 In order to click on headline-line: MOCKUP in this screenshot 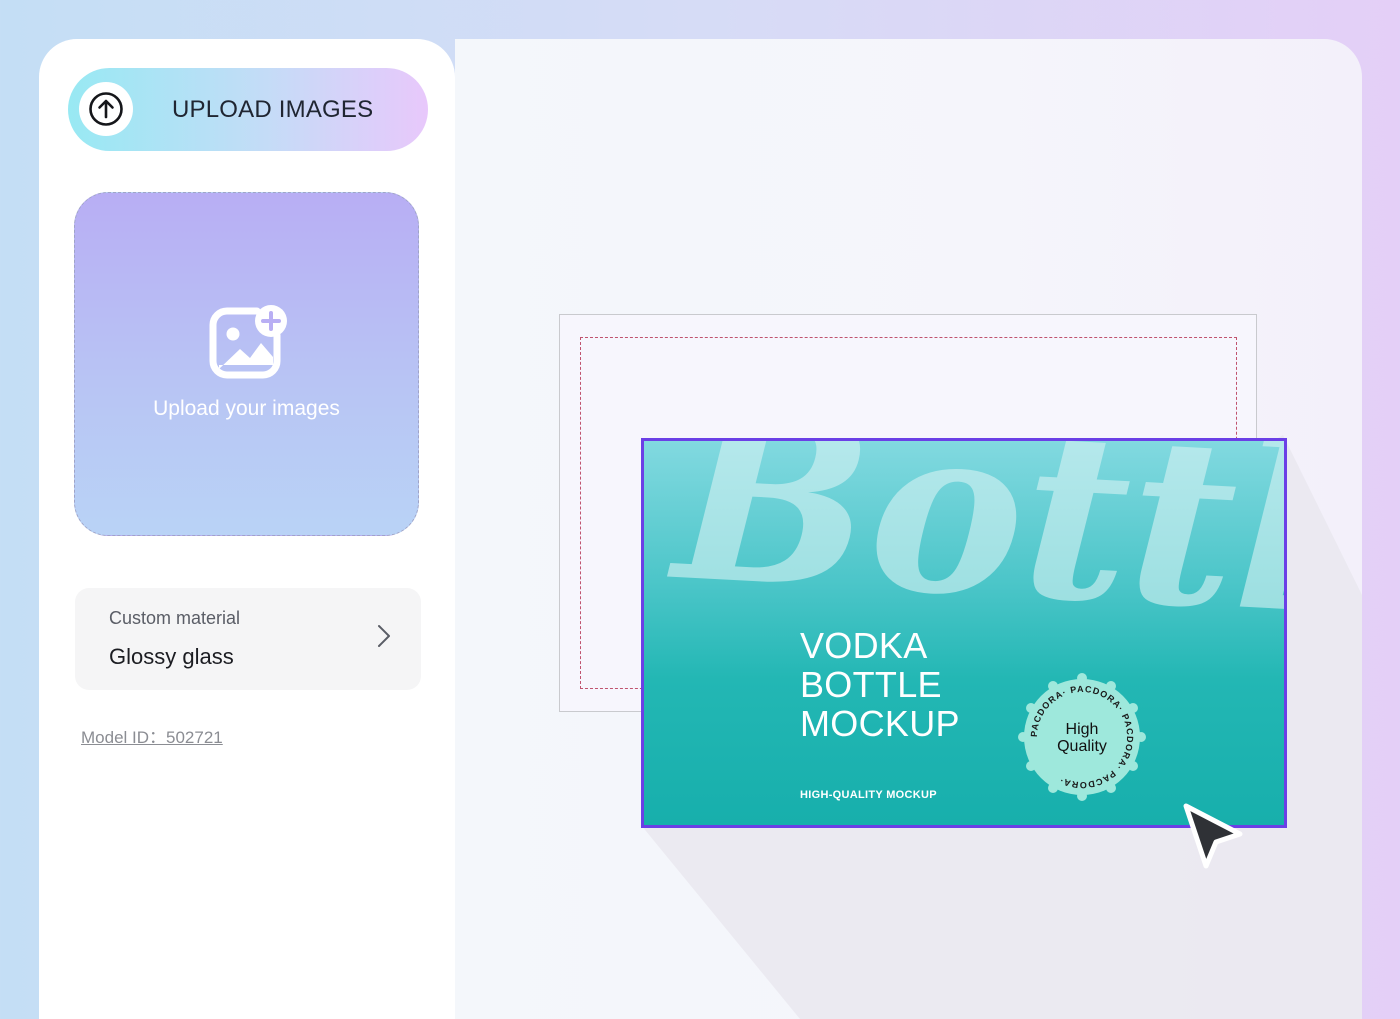, I will do `click(880, 723)`.